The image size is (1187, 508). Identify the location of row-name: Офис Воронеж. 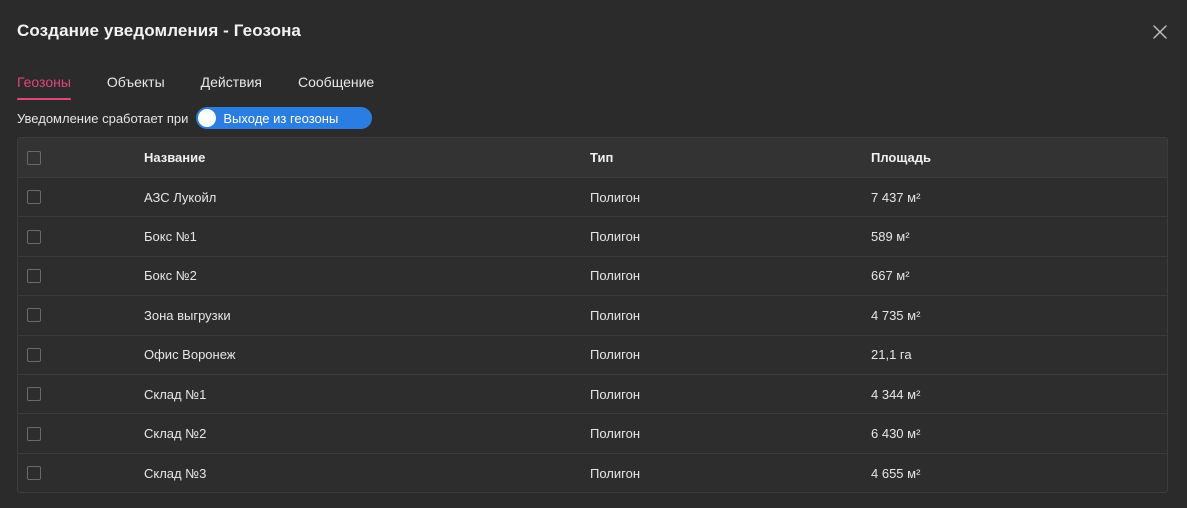
(190, 355).